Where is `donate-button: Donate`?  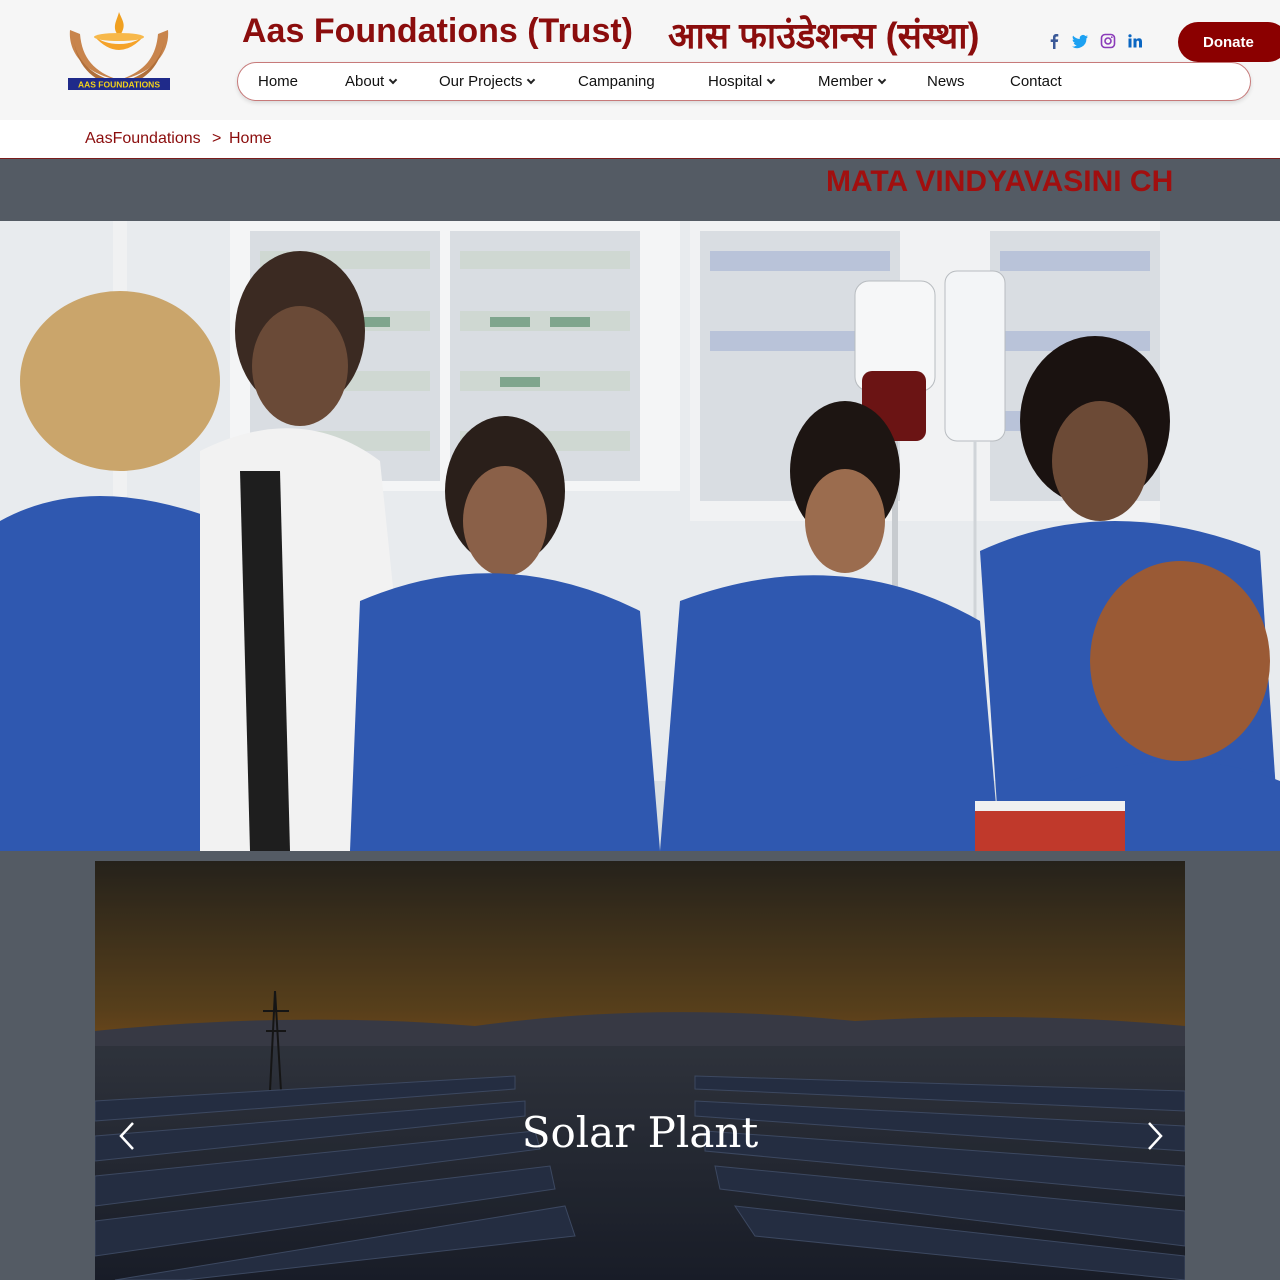
donate-button: Donate is located at coordinates (1229, 42).